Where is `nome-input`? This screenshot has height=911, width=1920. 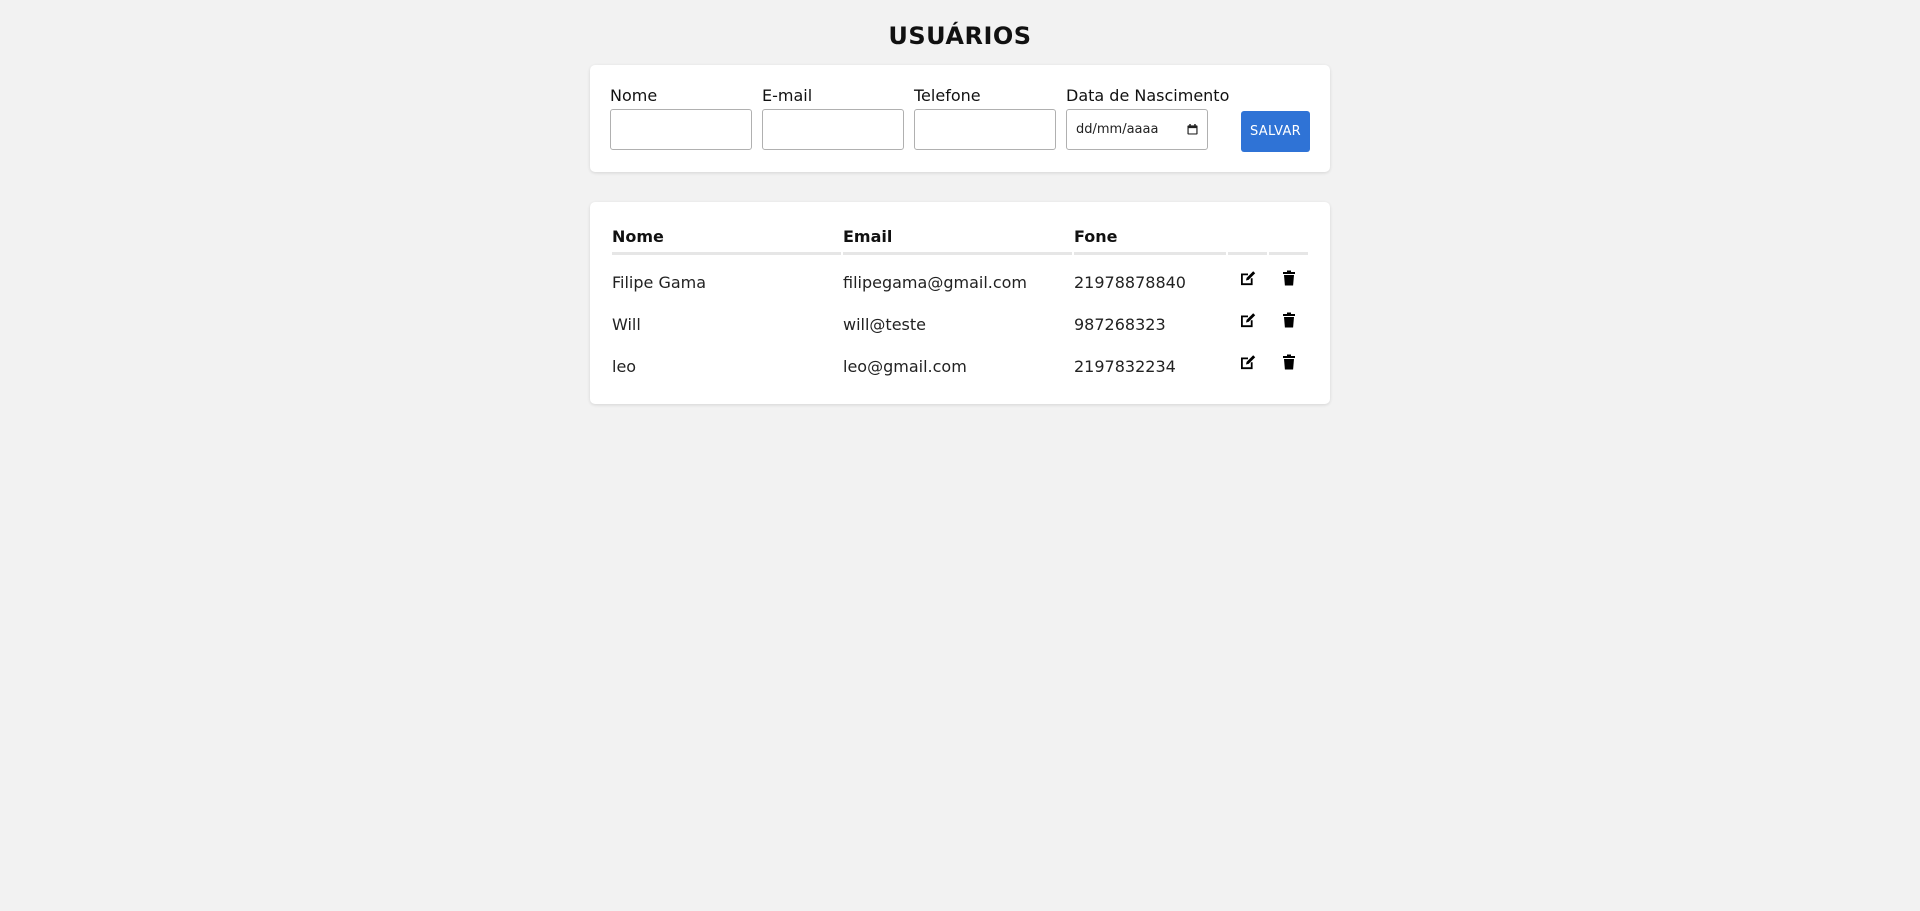
nome-input is located at coordinates (681, 129).